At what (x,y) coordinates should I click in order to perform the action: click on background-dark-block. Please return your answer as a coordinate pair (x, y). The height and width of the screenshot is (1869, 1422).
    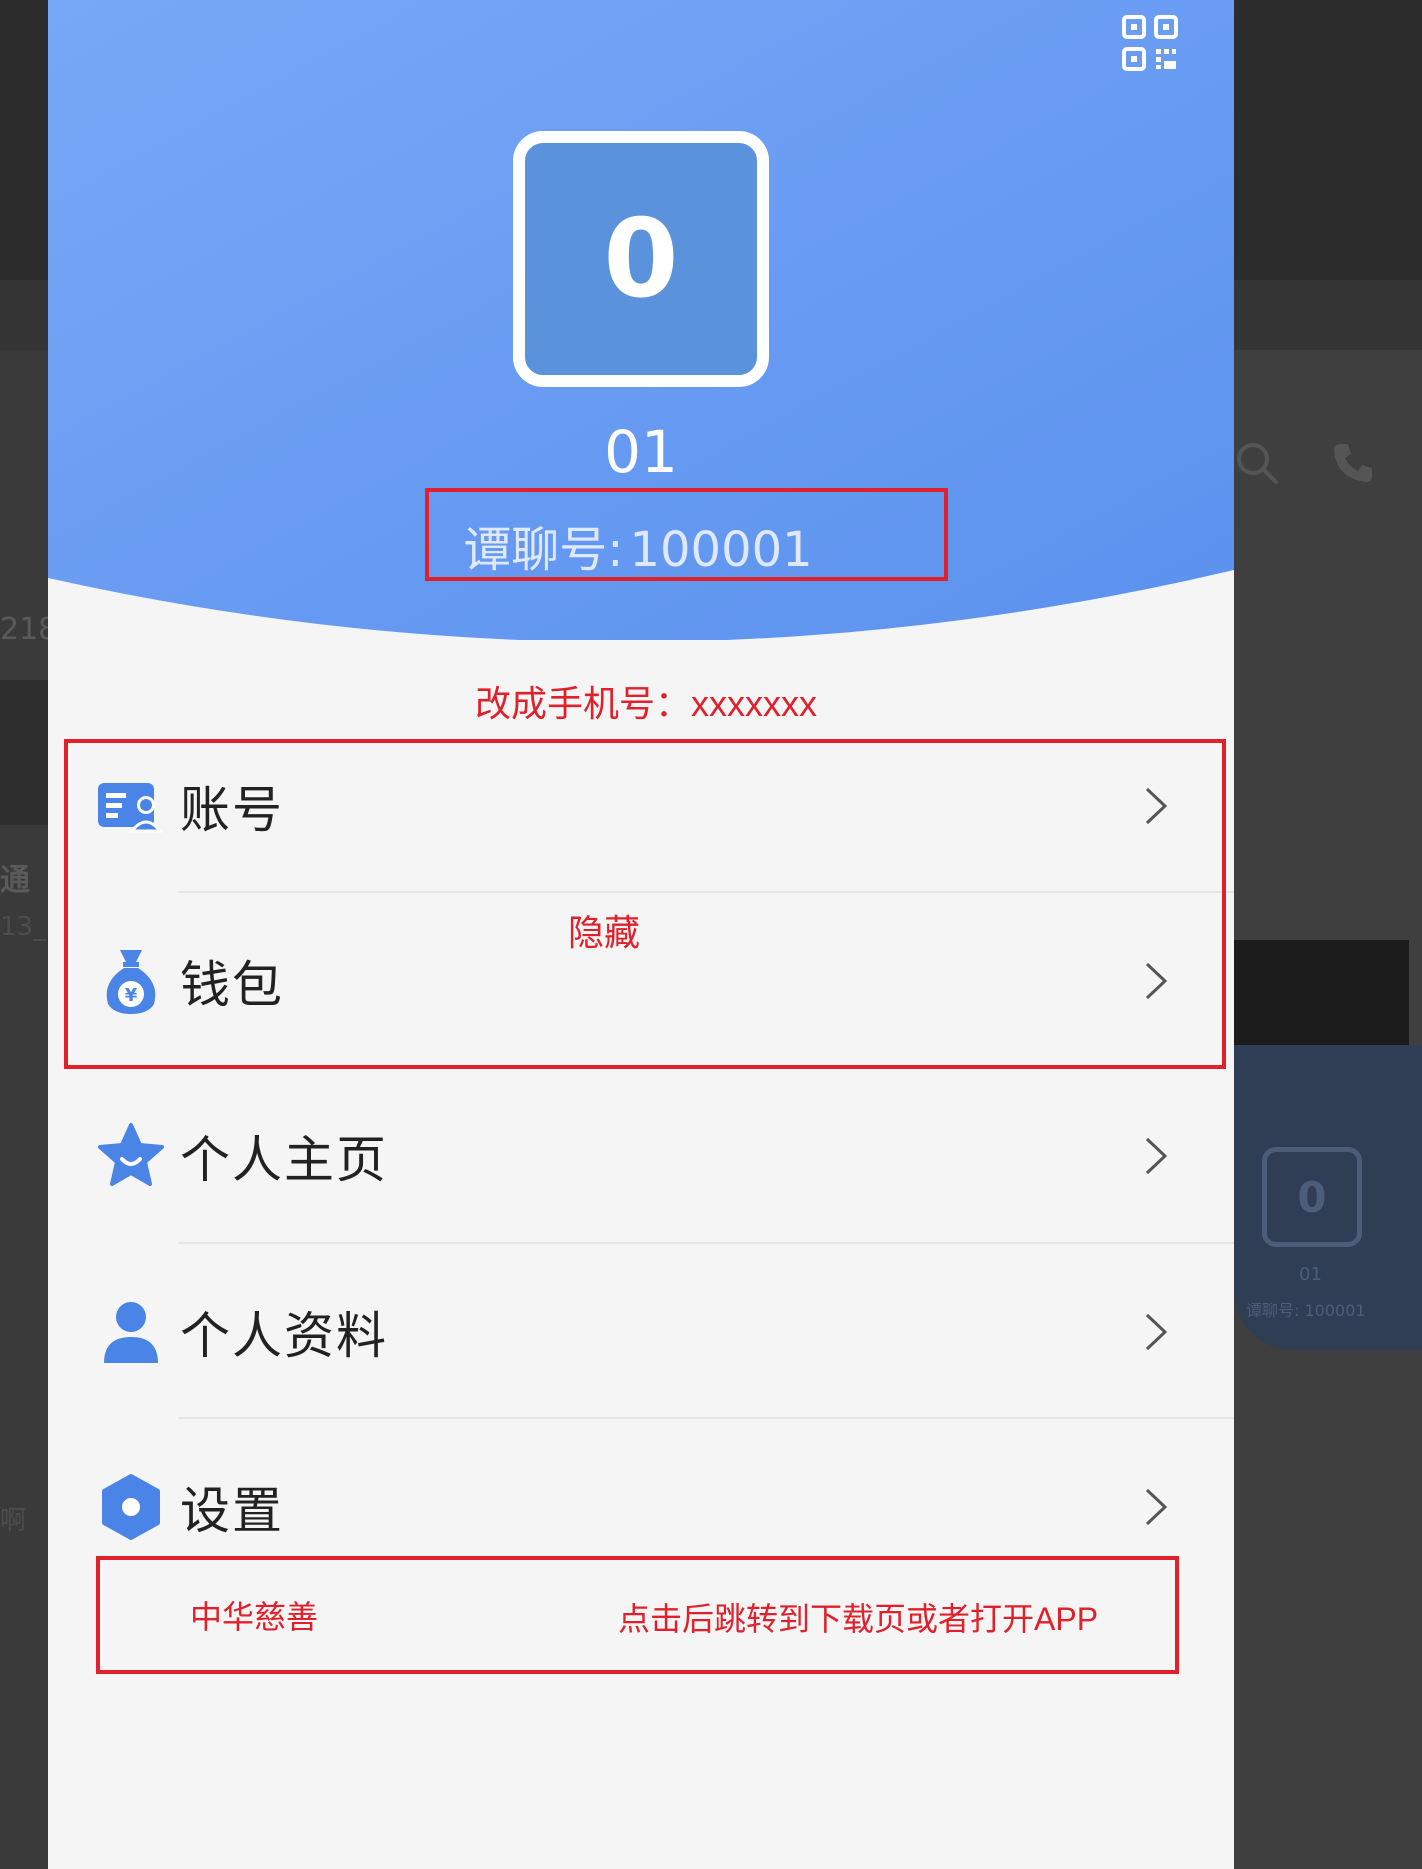
    Looking at the image, I should click on (24, 752).